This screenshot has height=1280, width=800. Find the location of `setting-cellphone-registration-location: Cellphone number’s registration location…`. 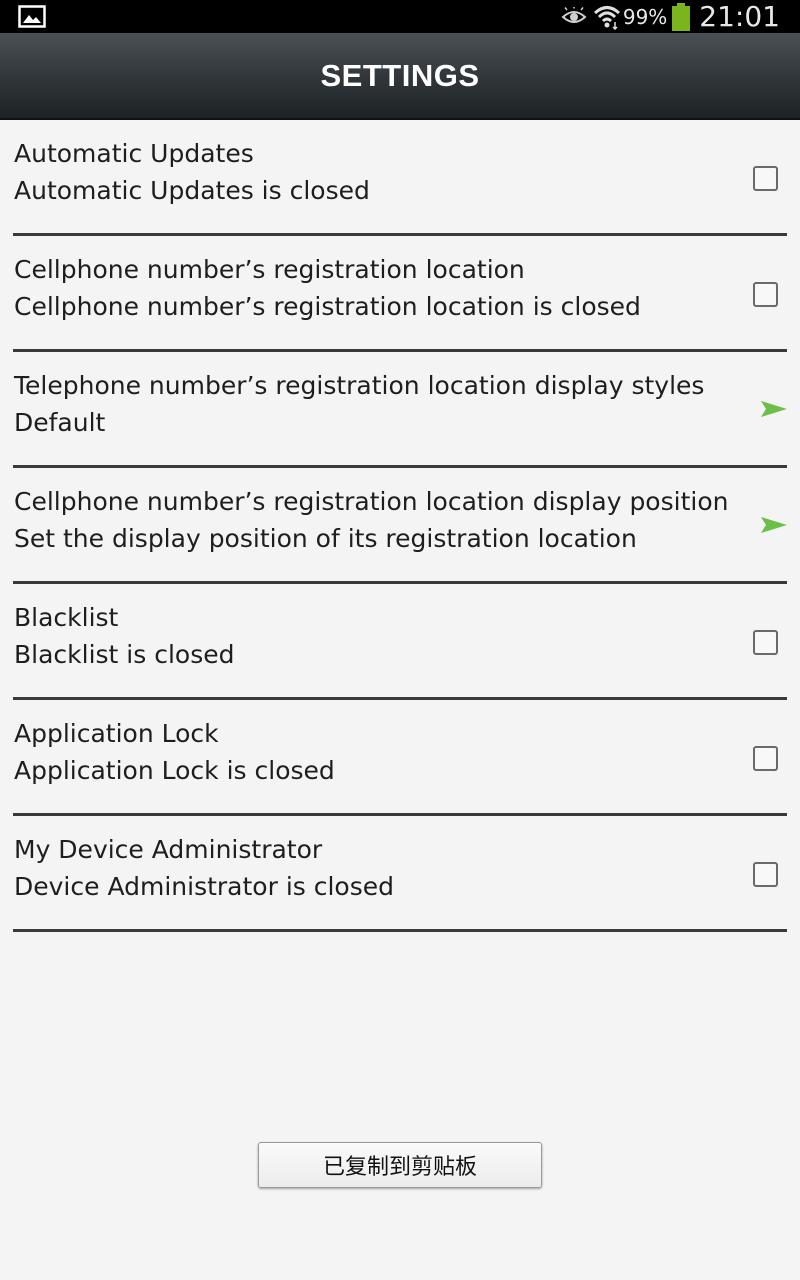

setting-cellphone-registration-location: Cellphone number’s registration location… is located at coordinates (400, 294).